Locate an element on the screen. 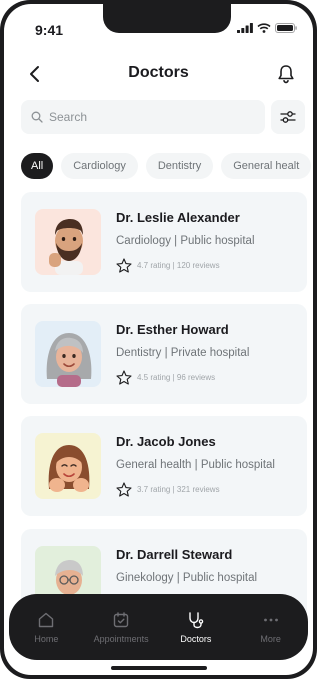 This screenshot has width=320, height=679. notch is located at coordinates (167, 18).